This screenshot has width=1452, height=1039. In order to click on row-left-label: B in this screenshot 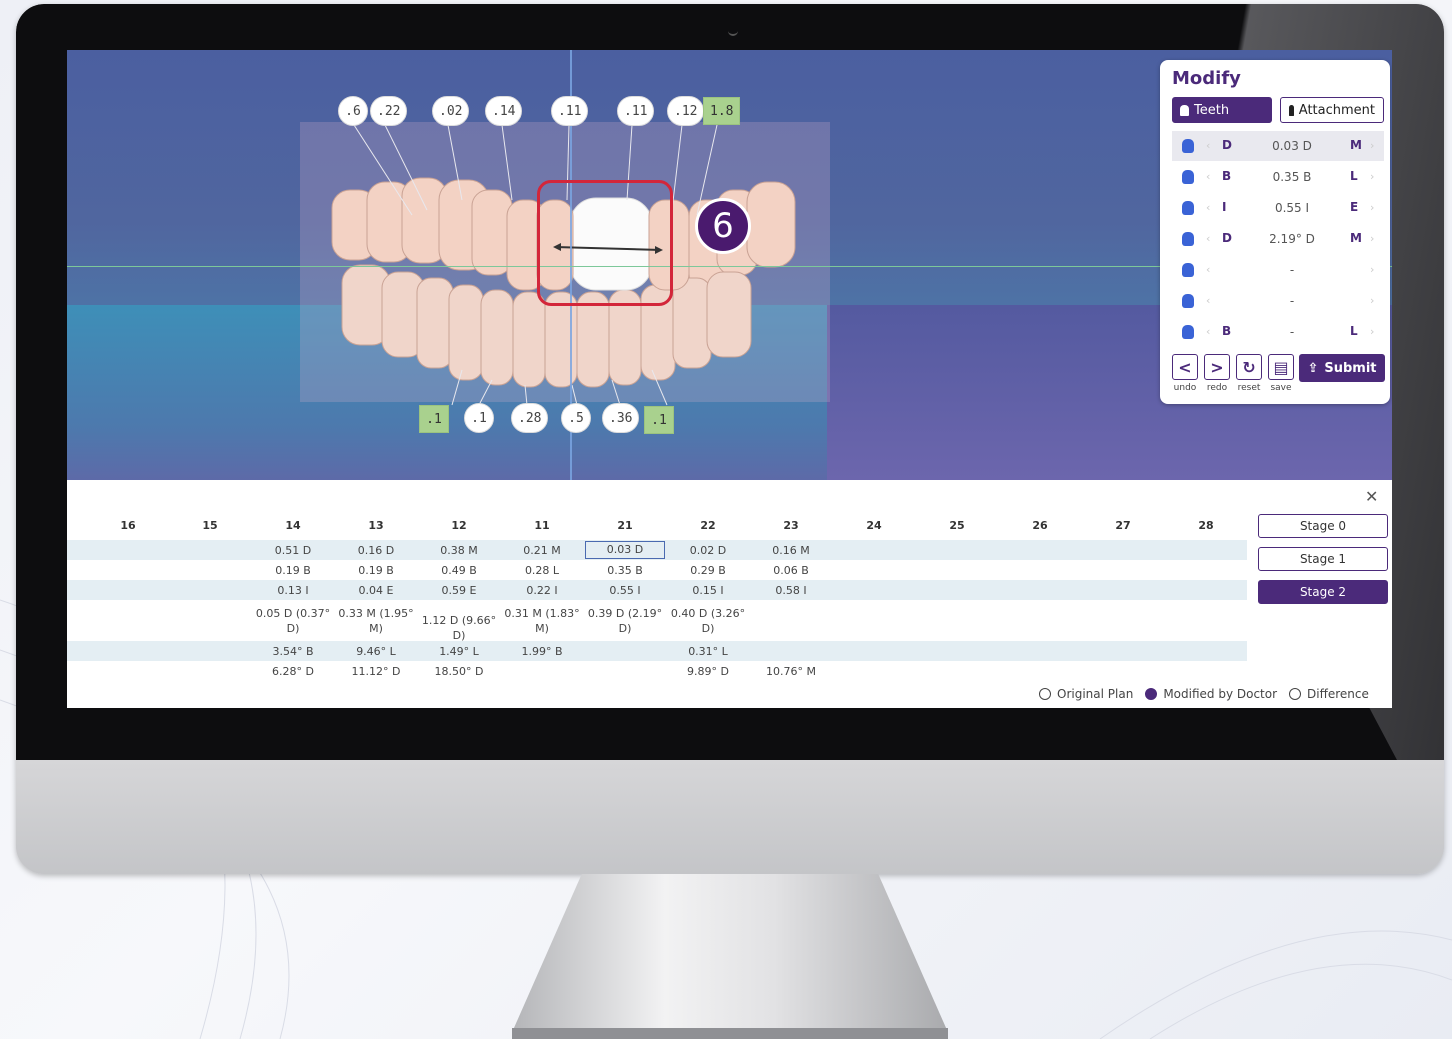, I will do `click(1227, 176)`.